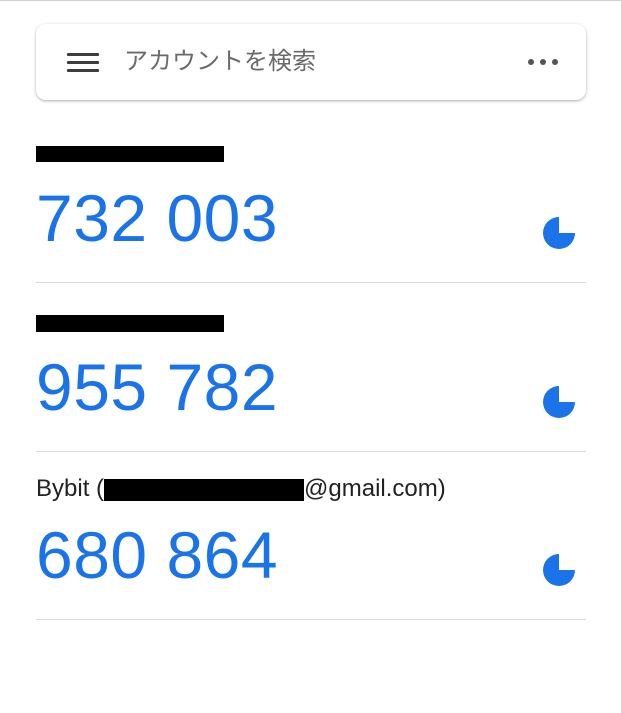 This screenshot has height=713, width=621. What do you see at coordinates (157, 218) in the screenshot?
I see `otp-code: 732 003` at bounding box center [157, 218].